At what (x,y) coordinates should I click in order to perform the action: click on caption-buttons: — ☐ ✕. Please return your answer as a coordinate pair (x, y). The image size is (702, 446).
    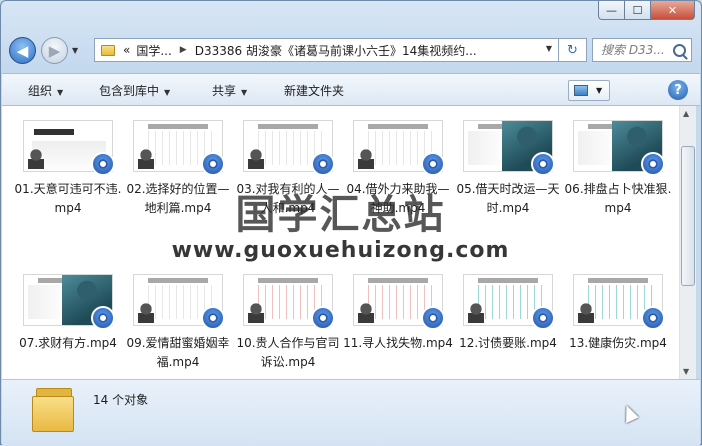
    Looking at the image, I should click on (646, 10).